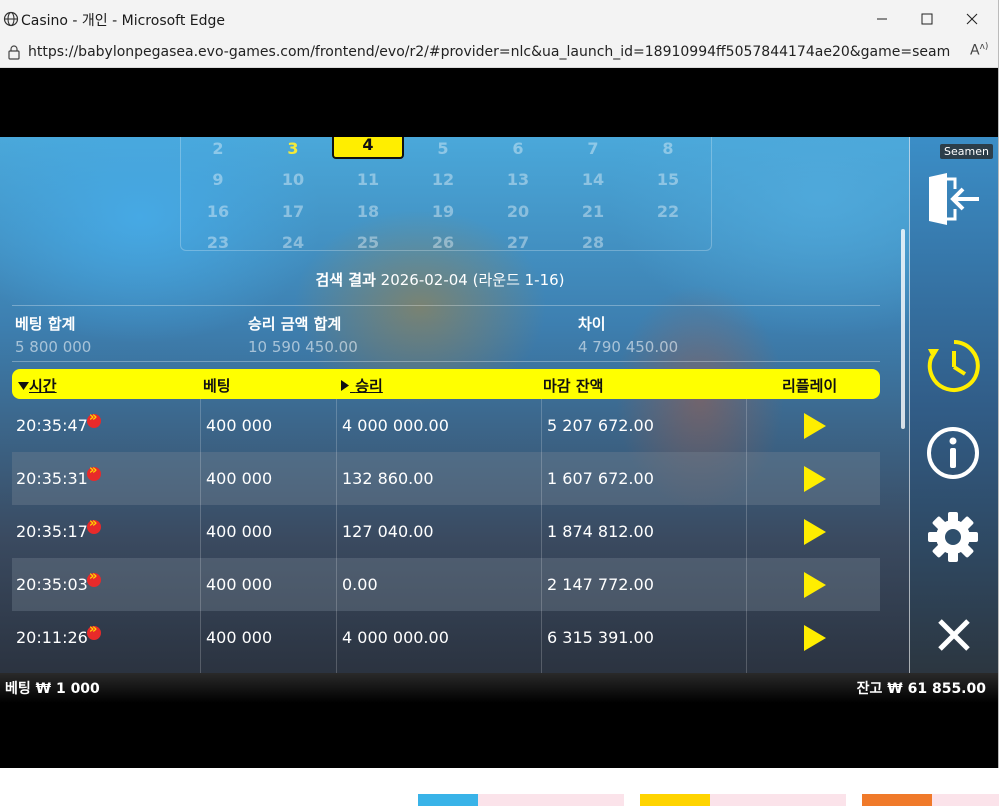 The image size is (999, 806). I want to click on balance-cell: 2 147 772.00, so click(600, 584).